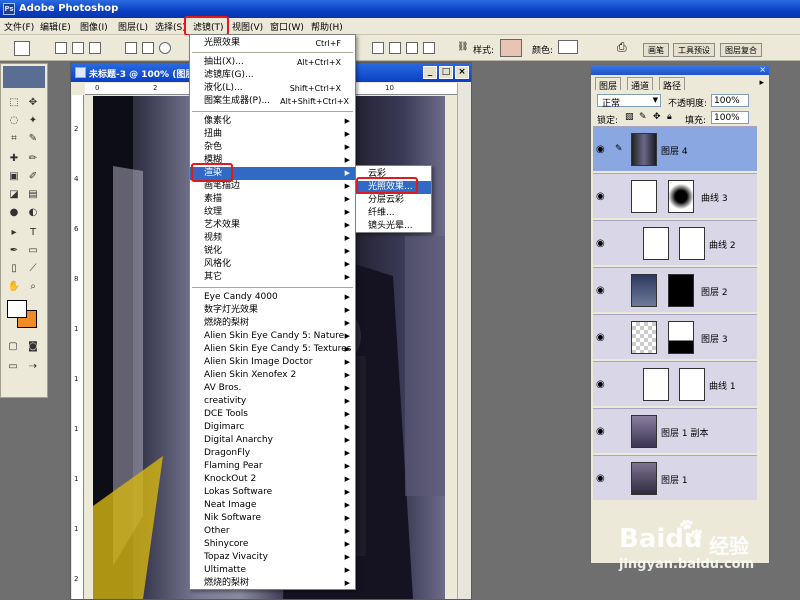 This screenshot has width=800, height=600. I want to click on eyedropper-icon: ⟋, so click(33, 269).